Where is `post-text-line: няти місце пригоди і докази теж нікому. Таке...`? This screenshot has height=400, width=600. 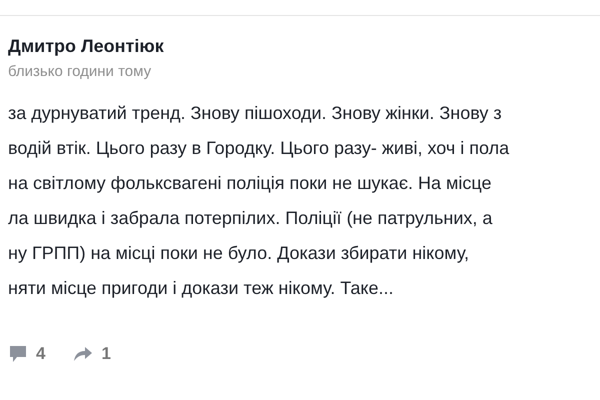 post-text-line: няти місце пригоди і докази теж нікому. Таке... is located at coordinates (201, 288).